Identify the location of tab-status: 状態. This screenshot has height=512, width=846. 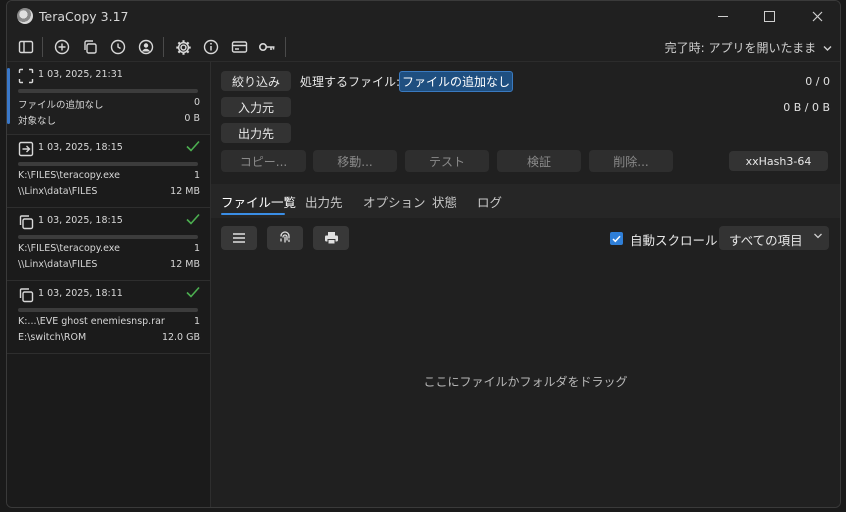
(444, 201).